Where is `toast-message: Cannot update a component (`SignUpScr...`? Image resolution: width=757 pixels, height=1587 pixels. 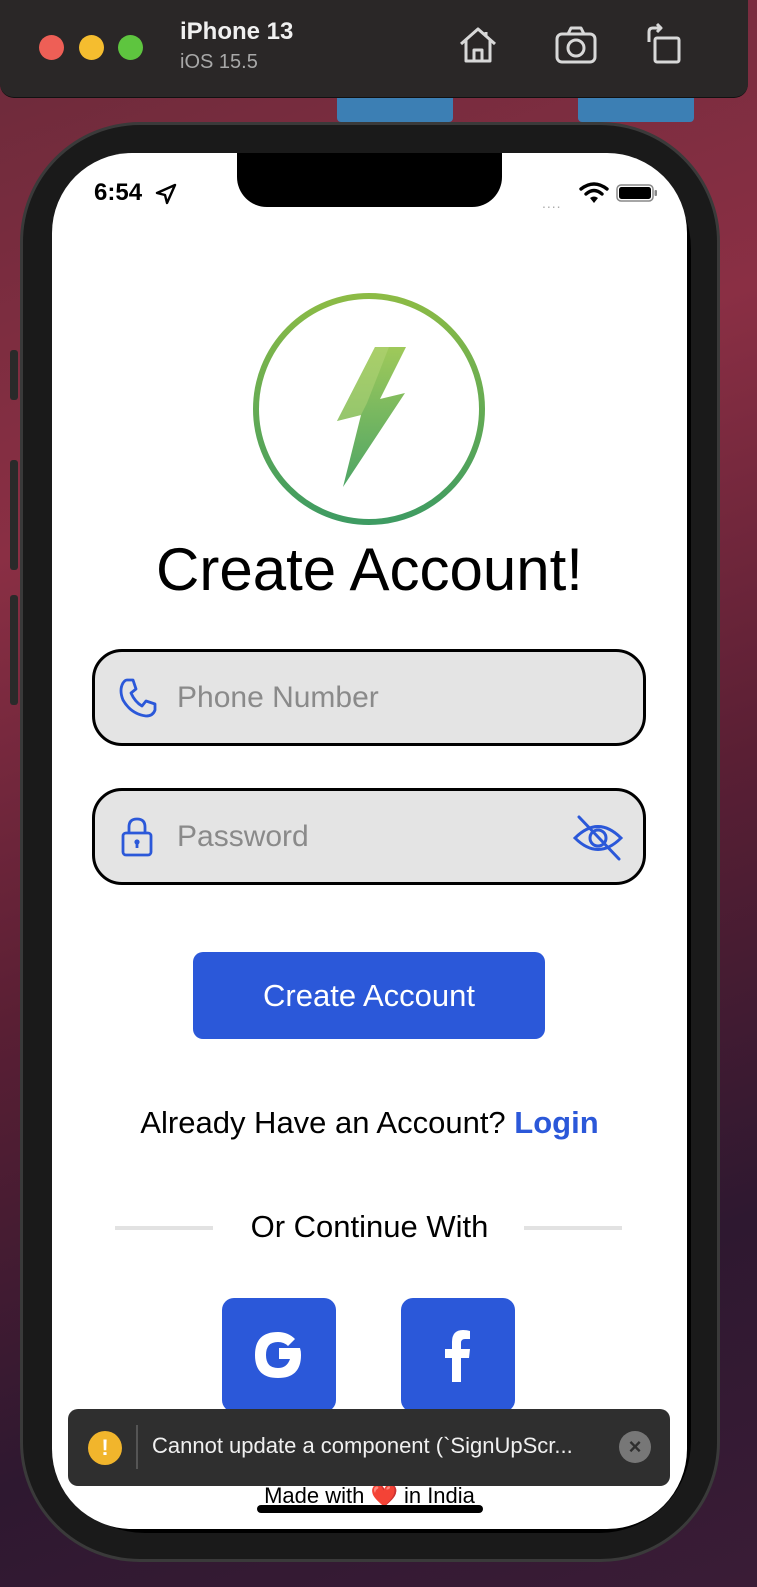
toast-message: Cannot update a component (`SignUpScr... is located at coordinates (362, 1445).